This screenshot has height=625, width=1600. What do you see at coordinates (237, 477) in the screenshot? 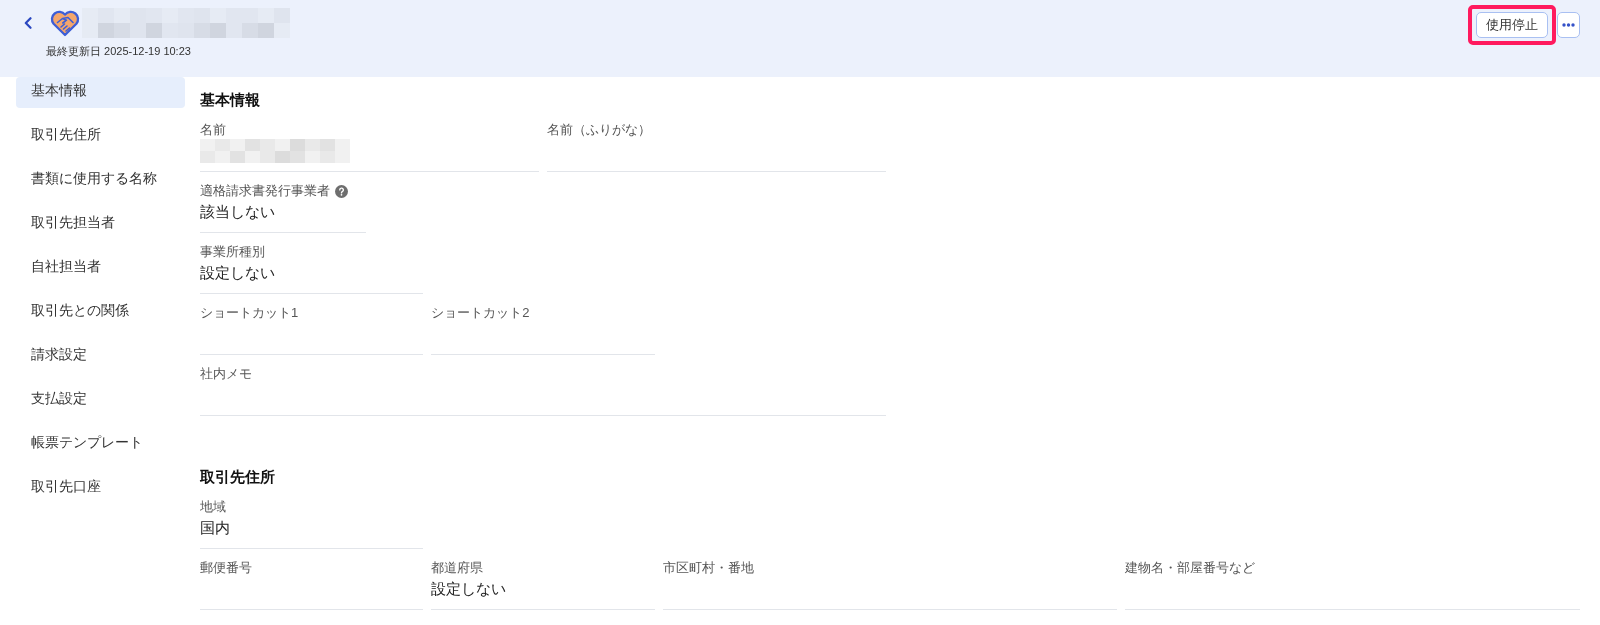
I see `section-heading: 取引先住所` at bounding box center [237, 477].